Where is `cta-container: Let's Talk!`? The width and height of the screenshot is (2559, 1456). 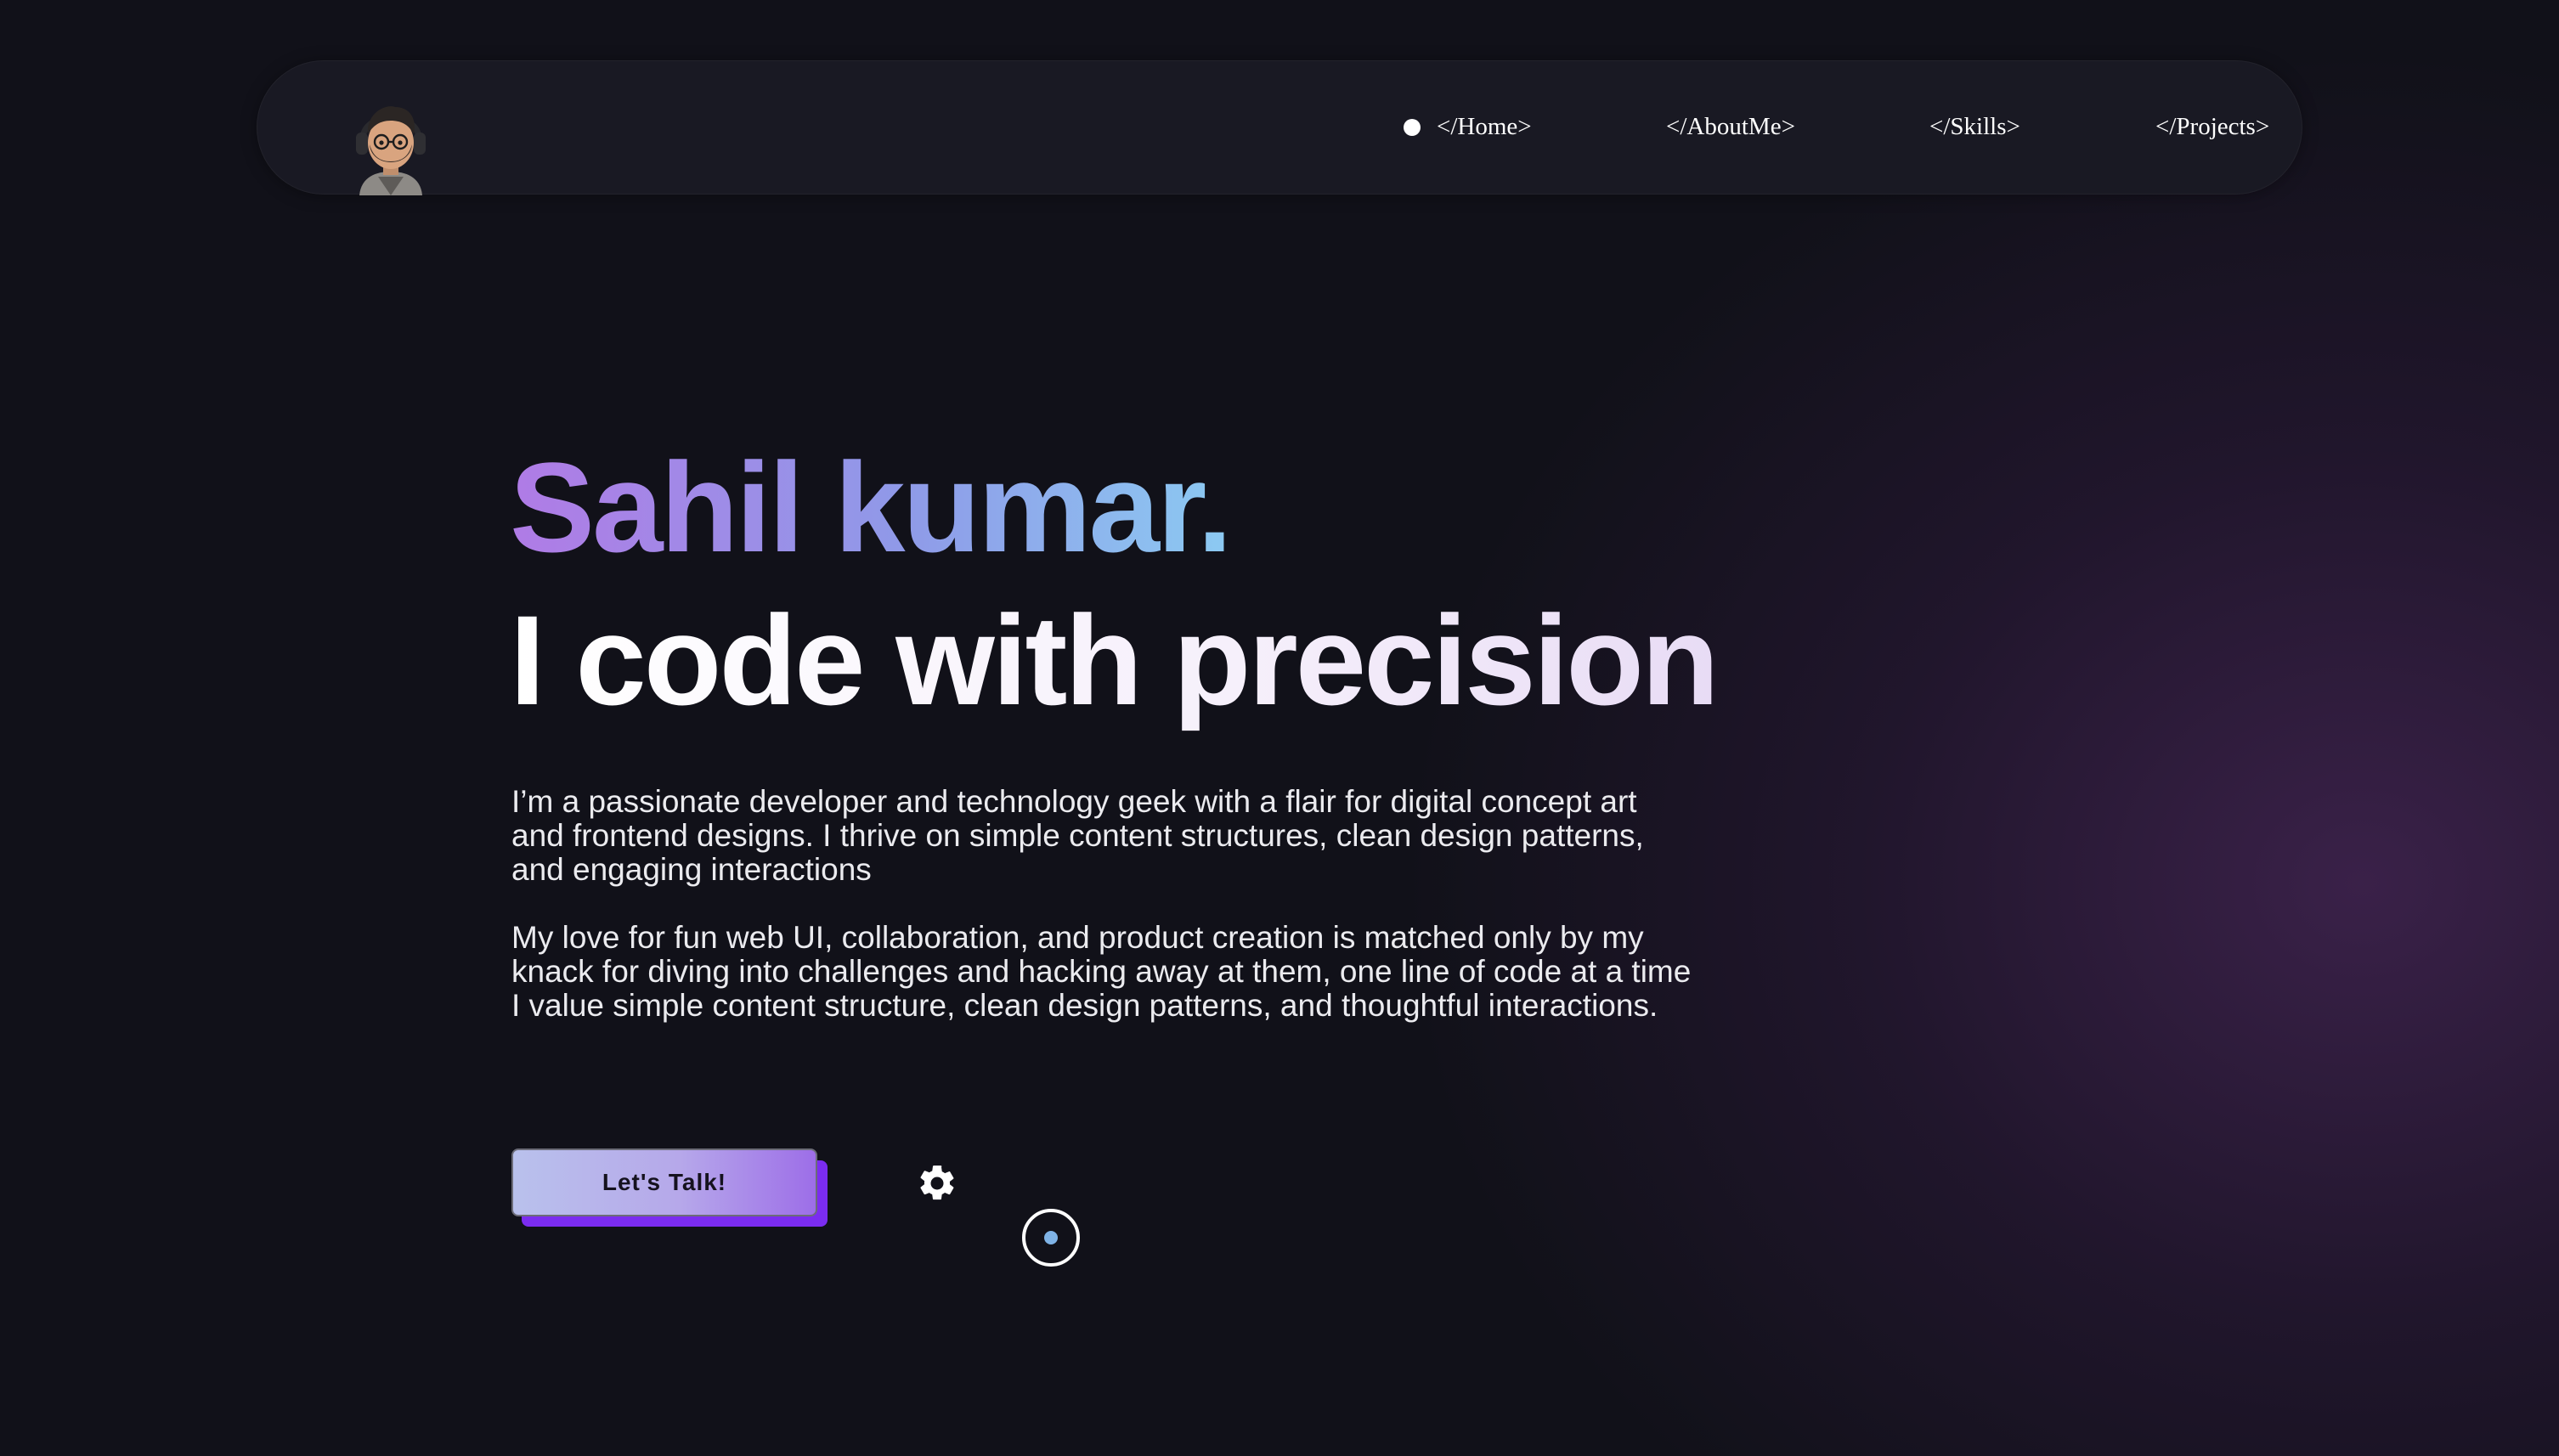 cta-container: Let's Talk! is located at coordinates (670, 1187).